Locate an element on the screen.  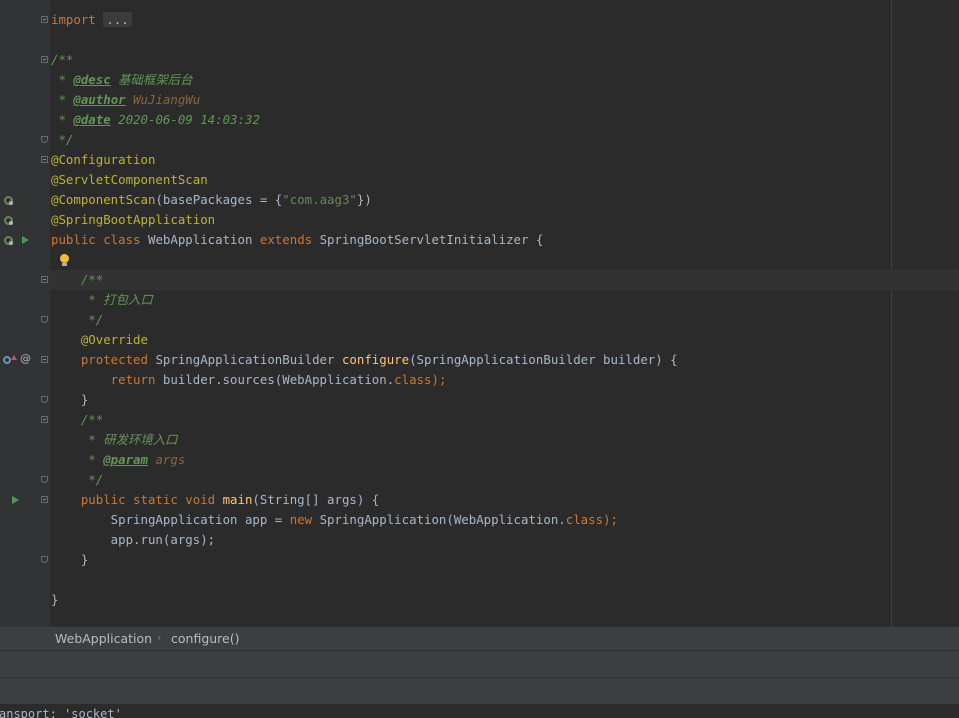
code-line-app-run: app.run(args); is located at coordinates (133, 540).